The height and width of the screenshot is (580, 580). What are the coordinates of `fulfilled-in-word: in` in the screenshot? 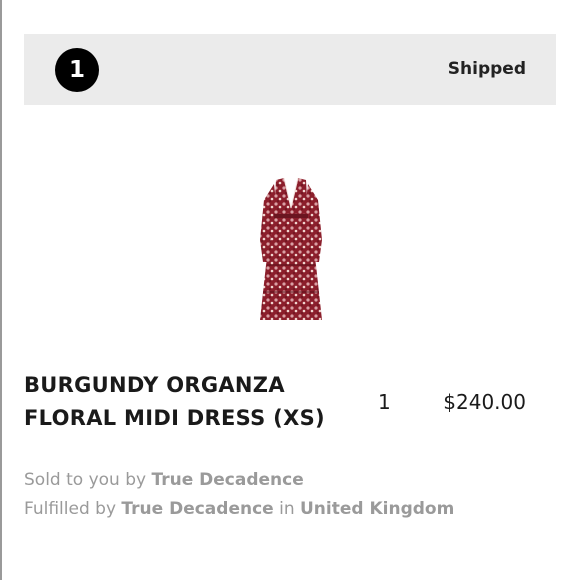 It's located at (287, 509).